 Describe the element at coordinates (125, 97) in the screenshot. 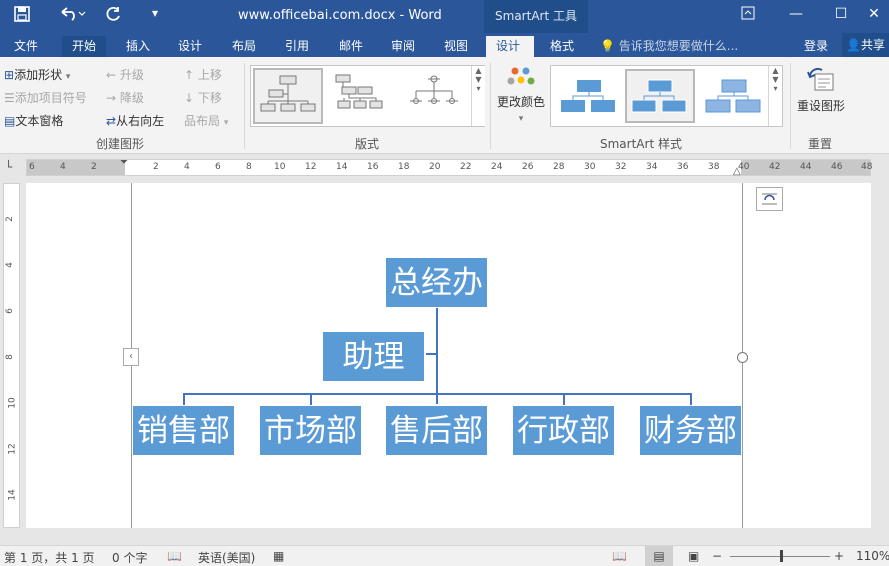

I see `demote-button: → 降级` at that location.